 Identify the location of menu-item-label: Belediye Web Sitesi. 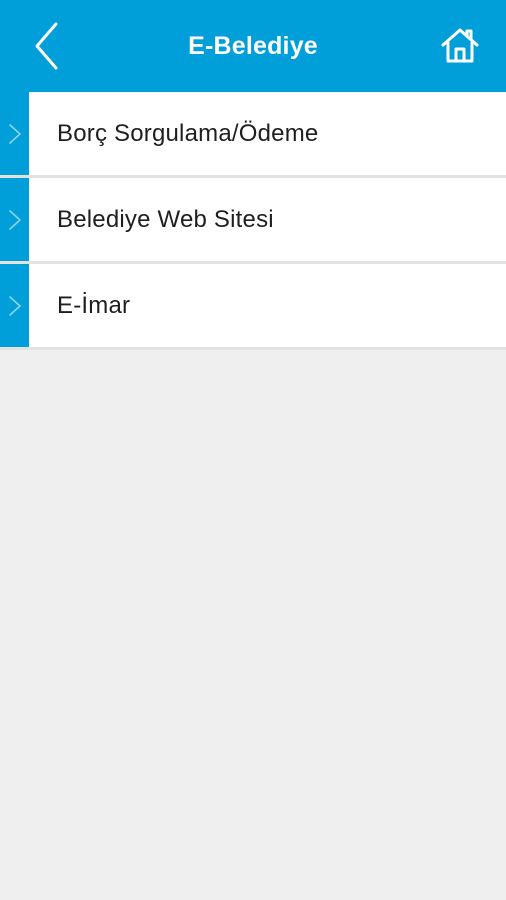
(165, 219).